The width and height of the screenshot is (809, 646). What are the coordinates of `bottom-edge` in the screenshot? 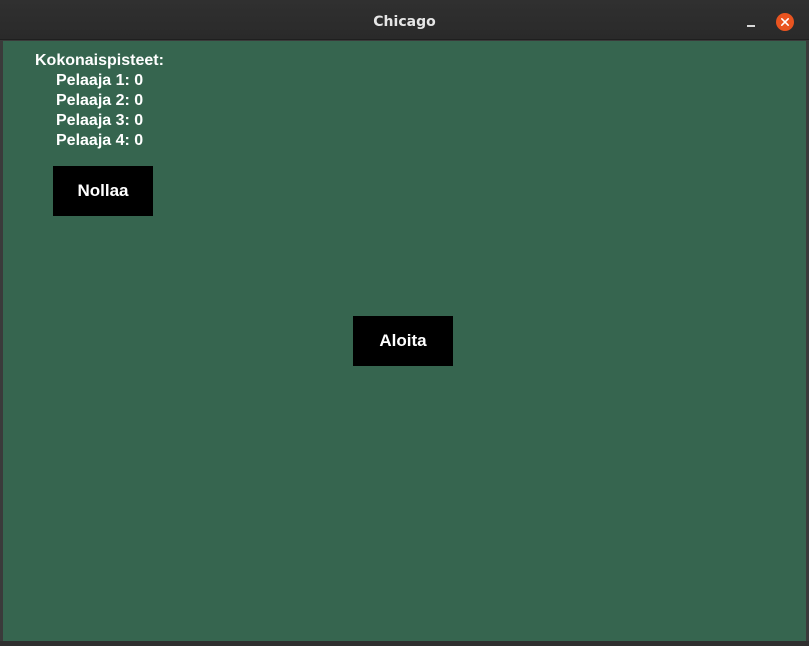 It's located at (404, 643).